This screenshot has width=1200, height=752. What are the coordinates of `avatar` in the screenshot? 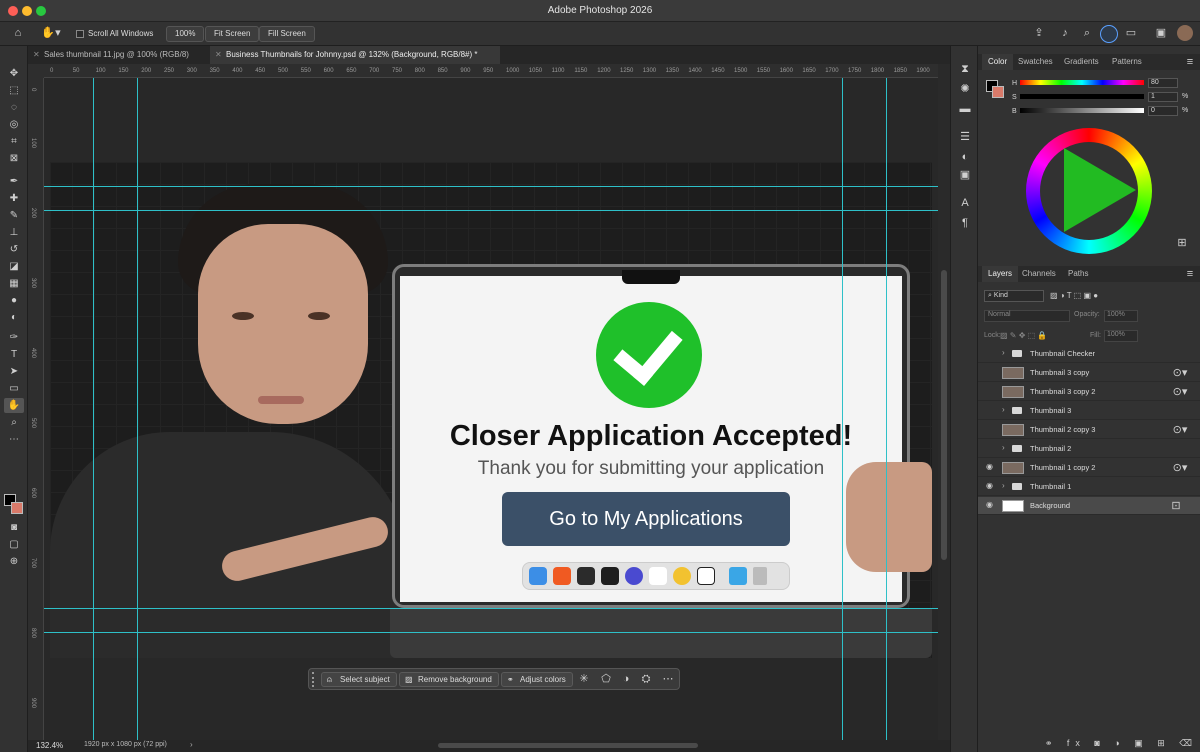 It's located at (1185, 33).